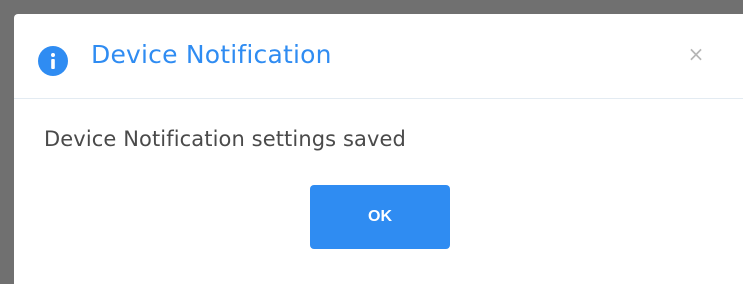  What do you see at coordinates (53, 61) in the screenshot?
I see `info-icon` at bounding box center [53, 61].